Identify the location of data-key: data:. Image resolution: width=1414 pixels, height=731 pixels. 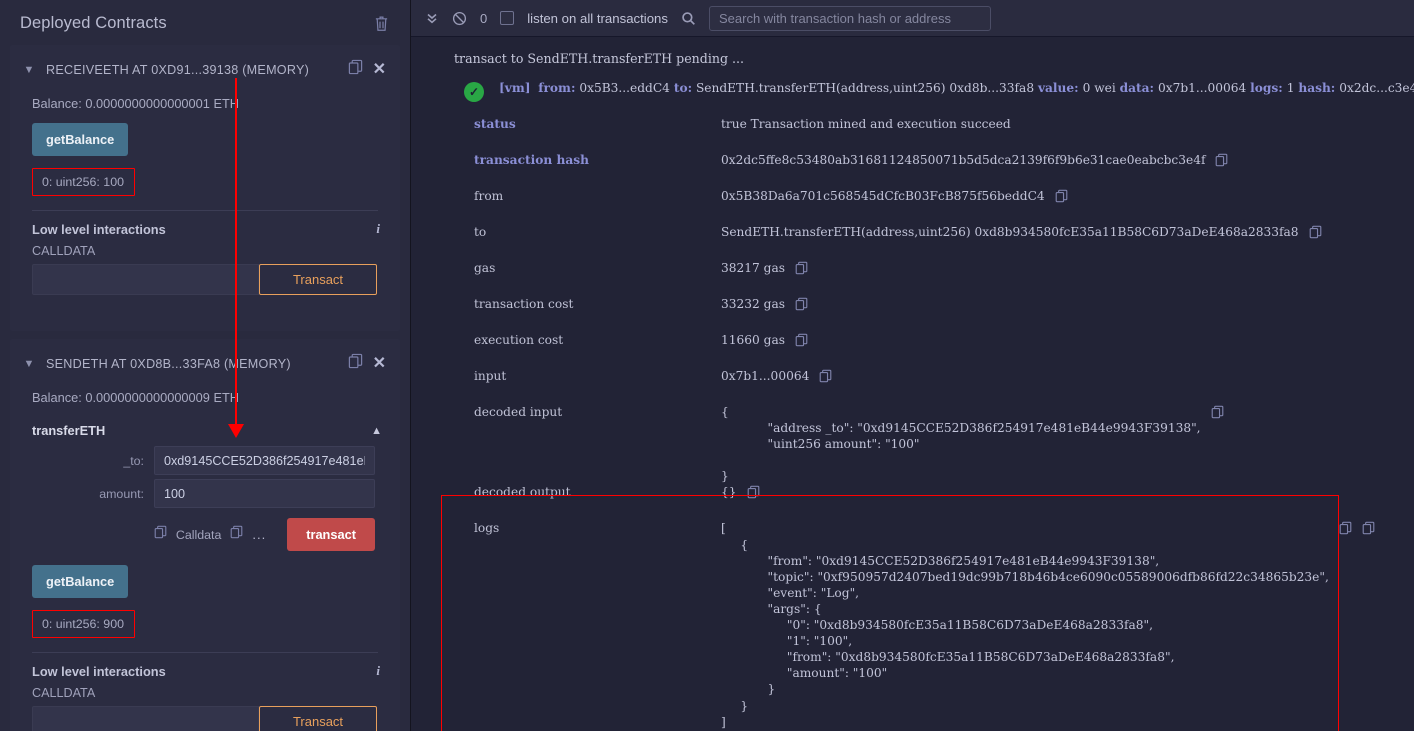
(1137, 88).